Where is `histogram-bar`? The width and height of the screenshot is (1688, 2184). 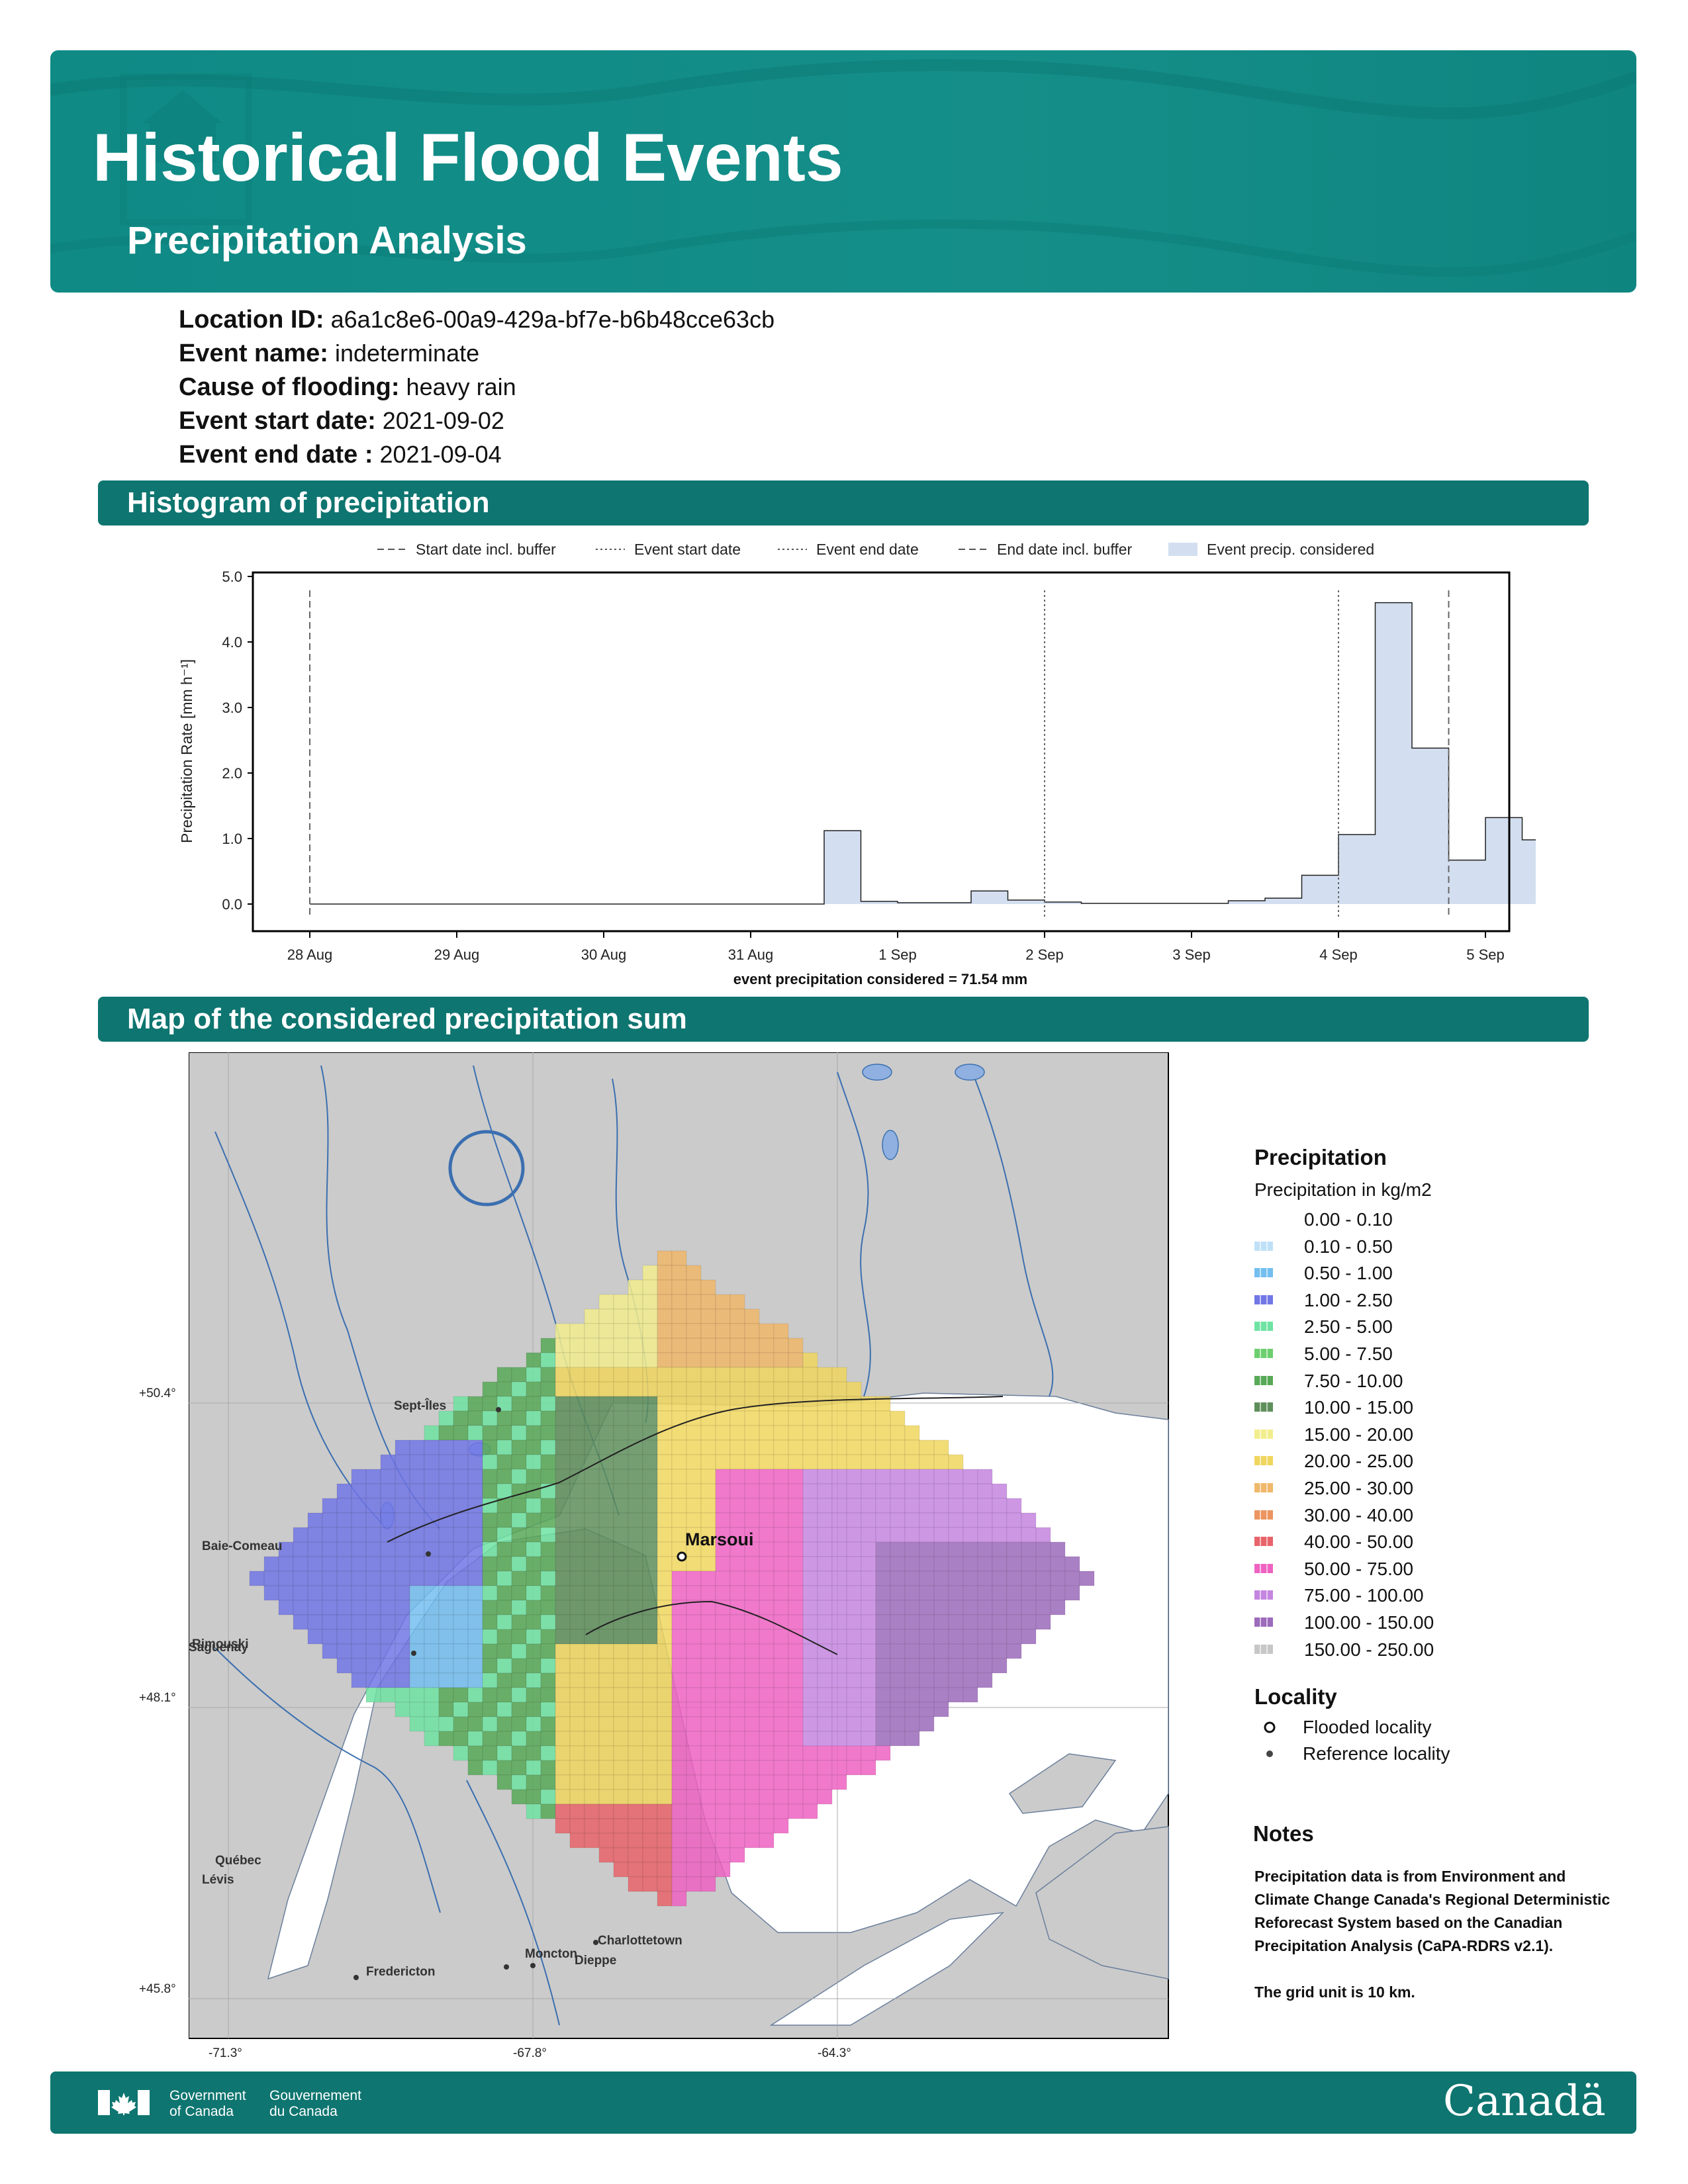
histogram-bar is located at coordinates (1319, 889).